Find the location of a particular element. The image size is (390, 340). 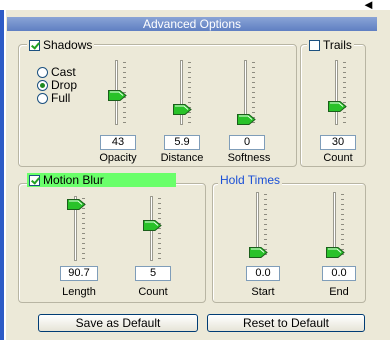

blur-count-value: 5 is located at coordinates (153, 273).